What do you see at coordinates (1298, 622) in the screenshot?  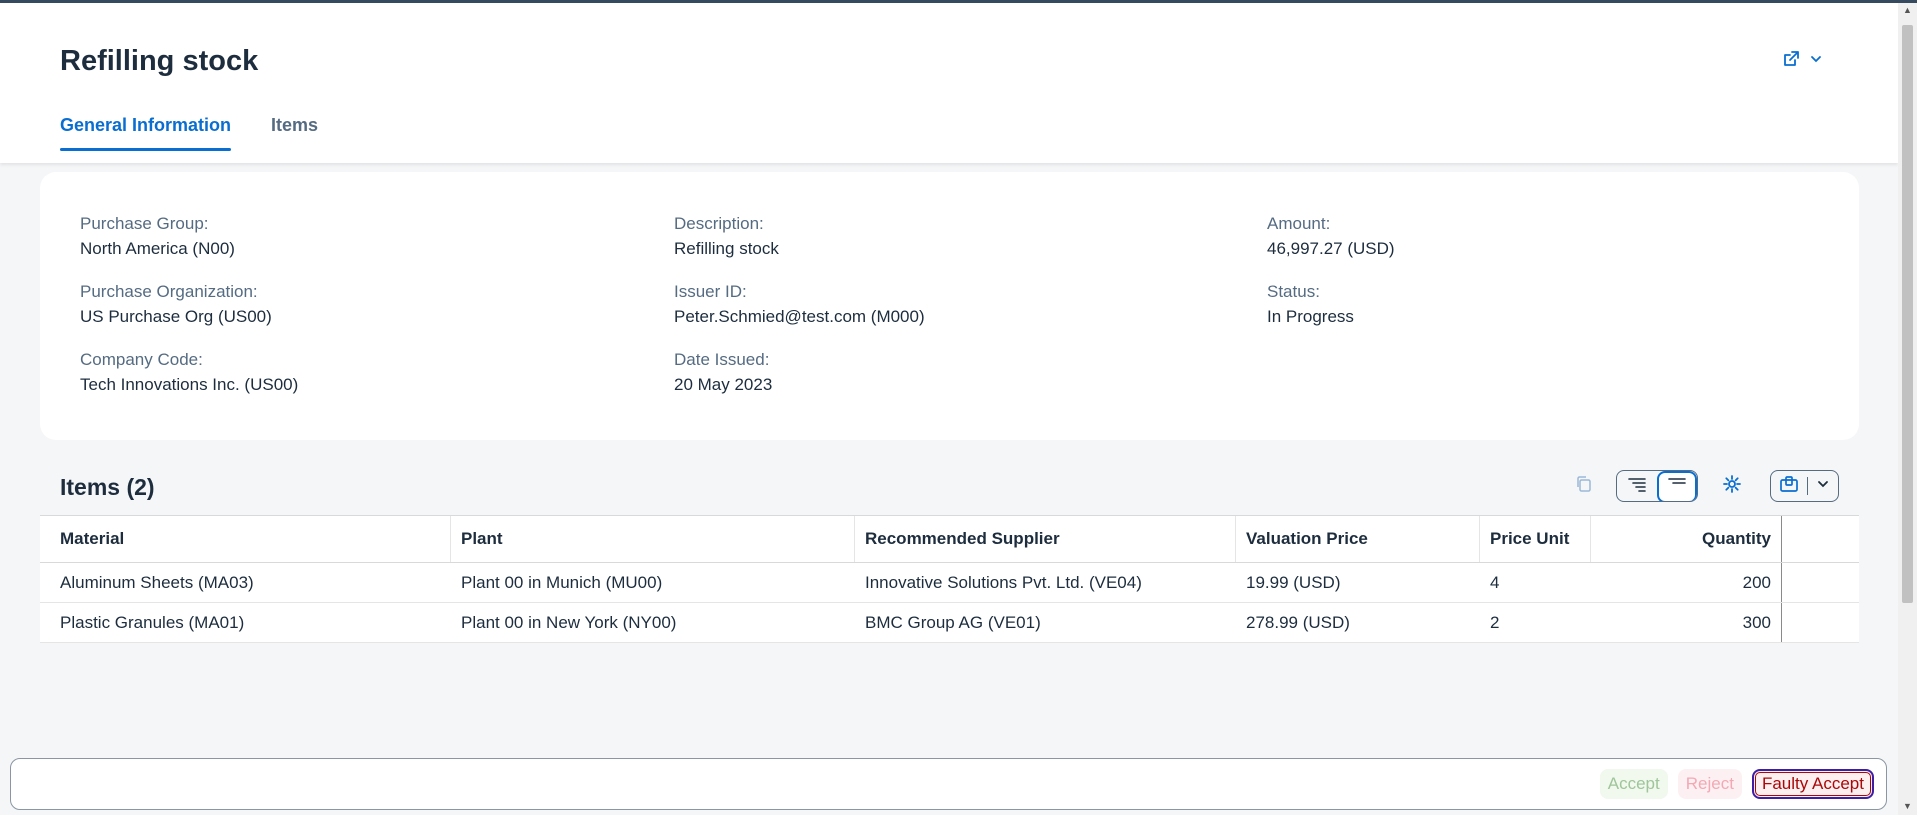 I see `cell-valuation-price: 278.99 (USD)` at bounding box center [1298, 622].